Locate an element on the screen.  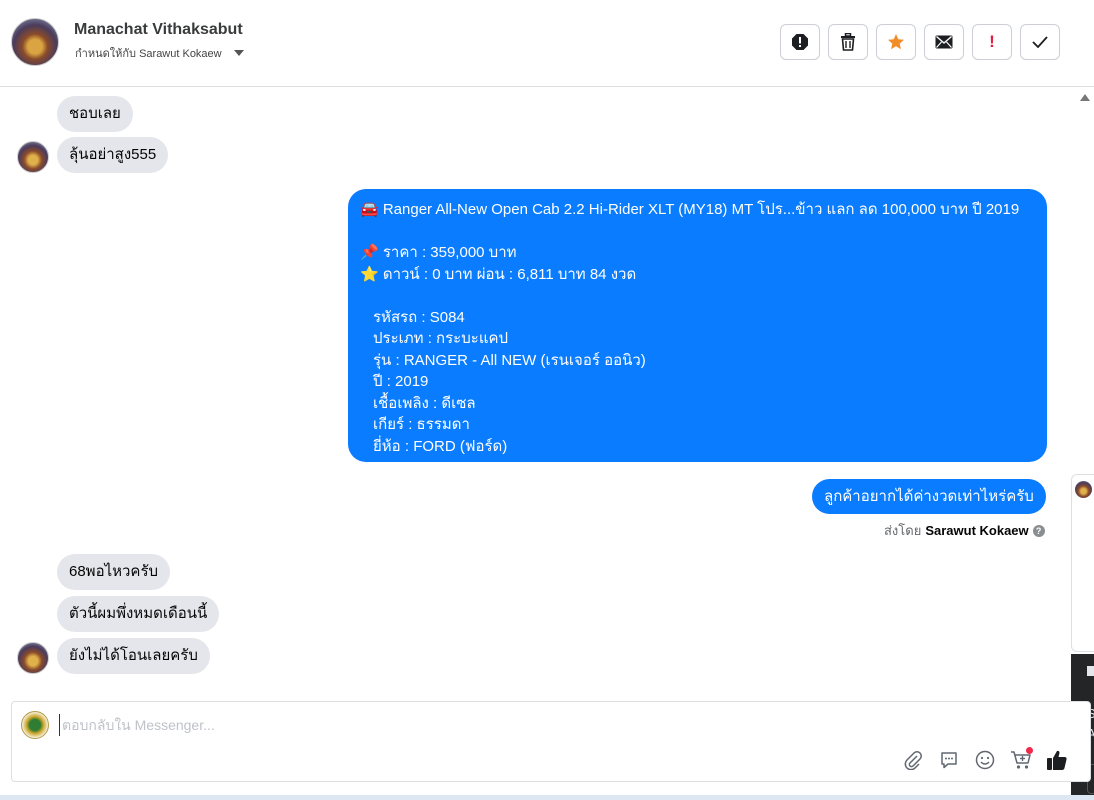
saved-replies-button is located at coordinates (949, 760).